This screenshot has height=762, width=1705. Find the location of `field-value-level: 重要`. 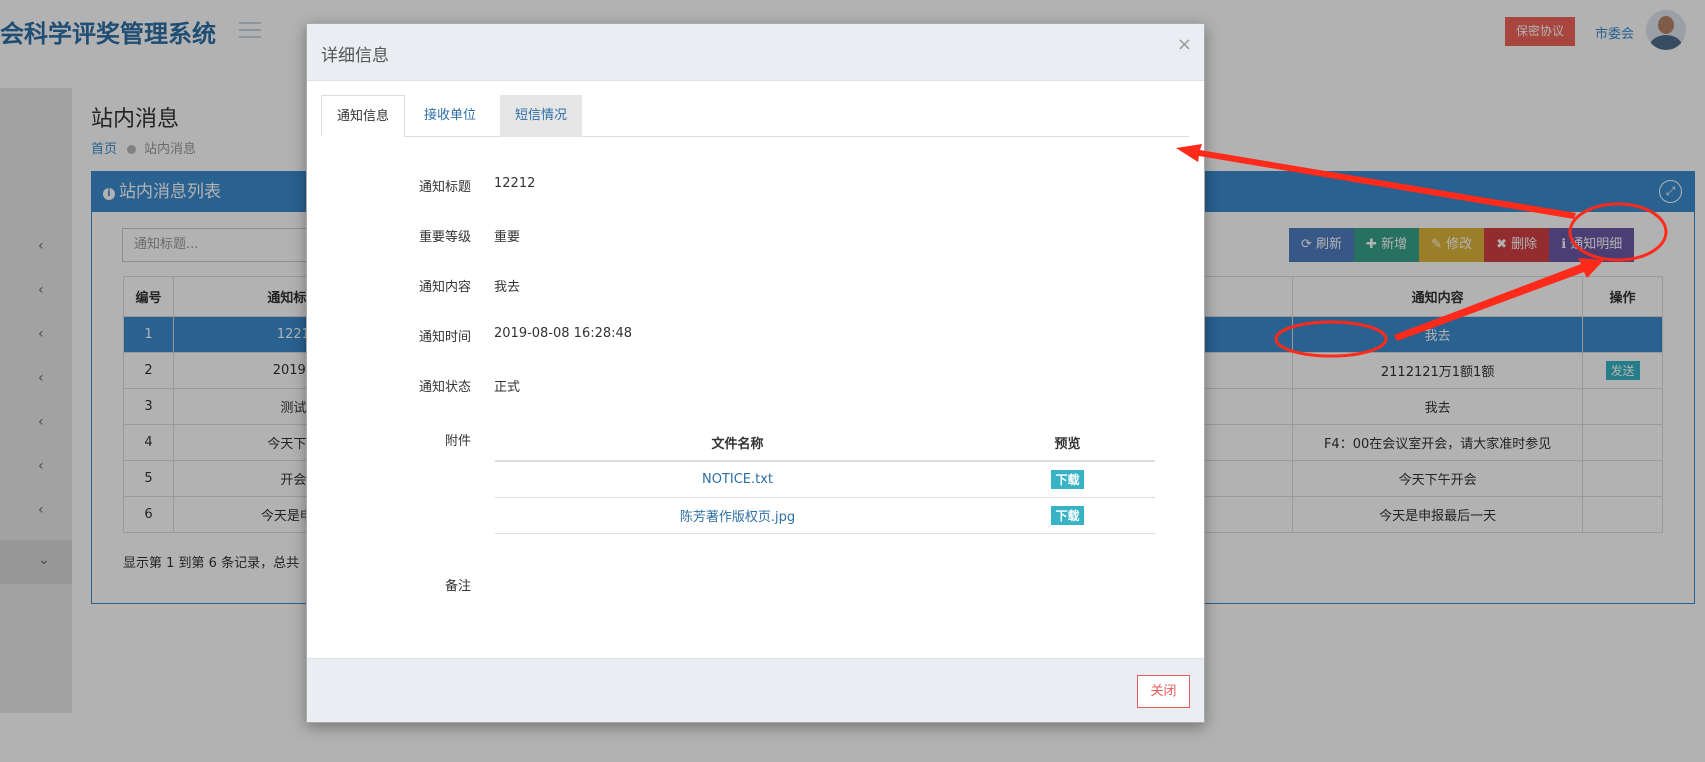

field-value-level: 重要 is located at coordinates (507, 237).